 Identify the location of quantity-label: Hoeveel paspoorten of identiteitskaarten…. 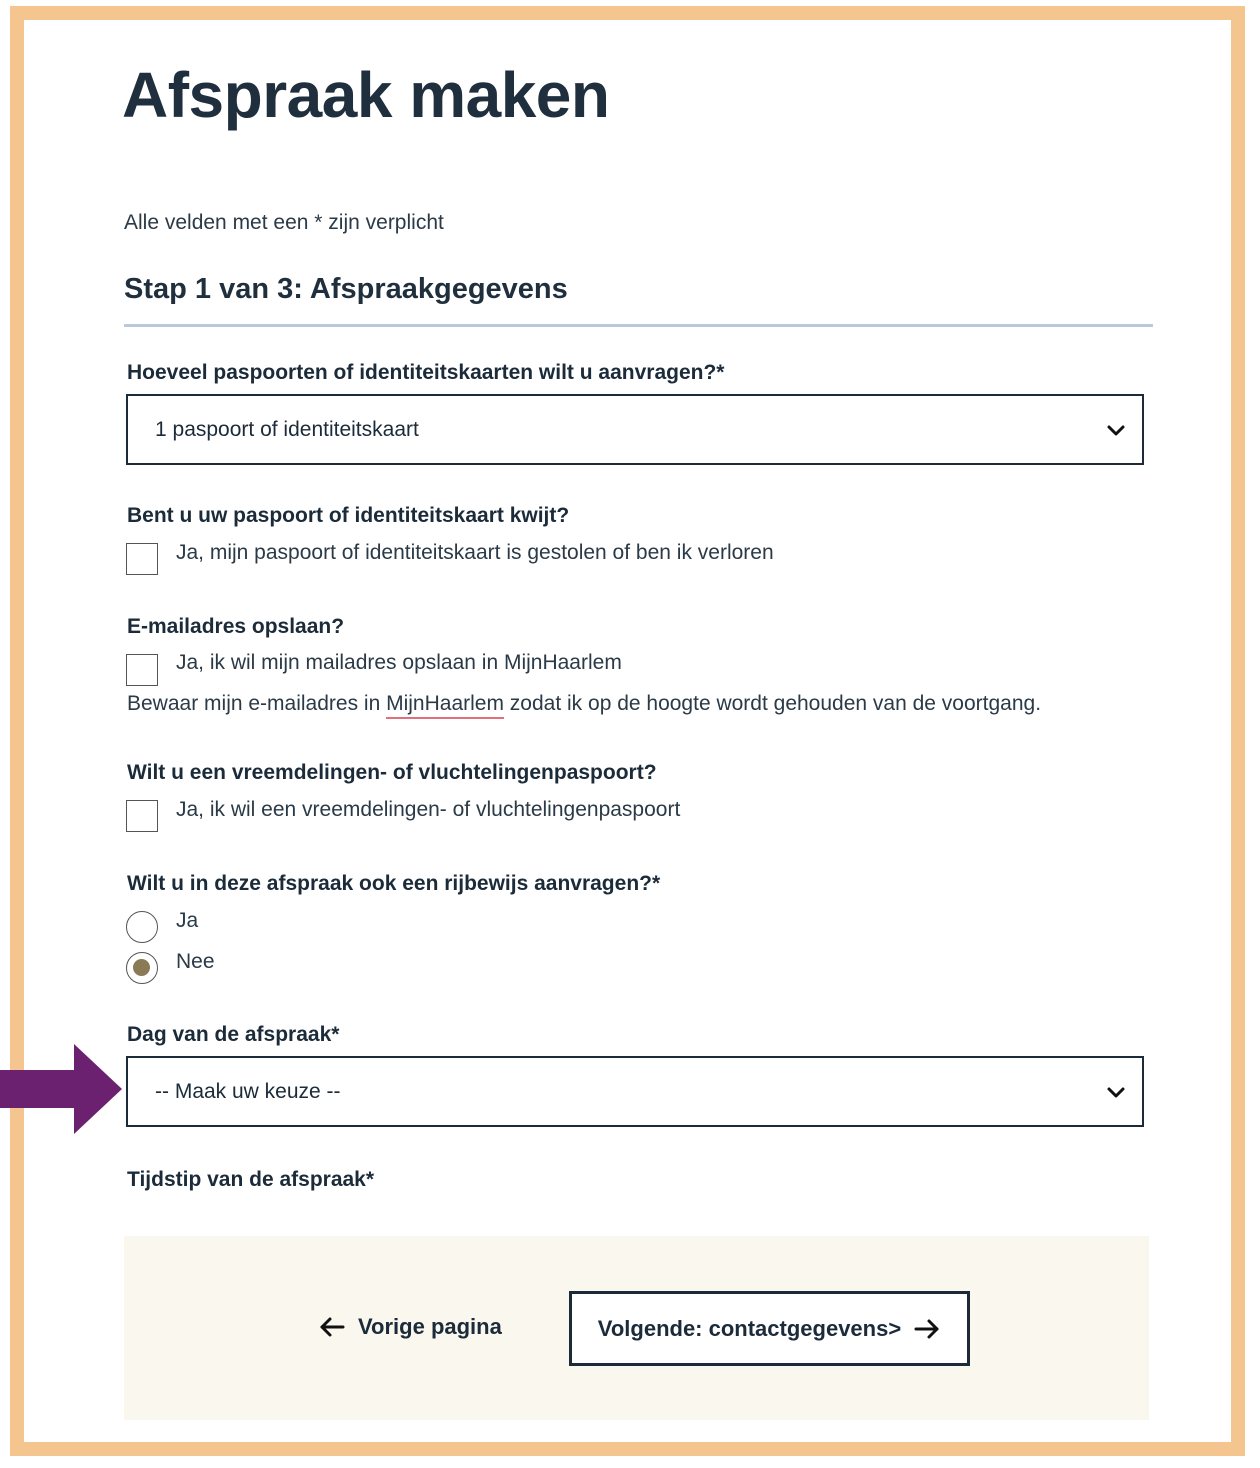
(426, 372).